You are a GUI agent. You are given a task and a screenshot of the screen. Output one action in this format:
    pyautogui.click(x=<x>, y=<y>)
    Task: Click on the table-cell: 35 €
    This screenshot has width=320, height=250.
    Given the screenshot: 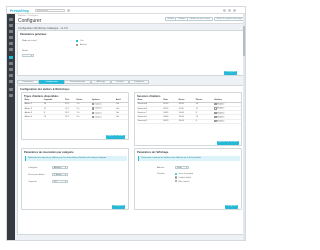 What is the action you would take?
    pyautogui.click(x=70, y=117)
    